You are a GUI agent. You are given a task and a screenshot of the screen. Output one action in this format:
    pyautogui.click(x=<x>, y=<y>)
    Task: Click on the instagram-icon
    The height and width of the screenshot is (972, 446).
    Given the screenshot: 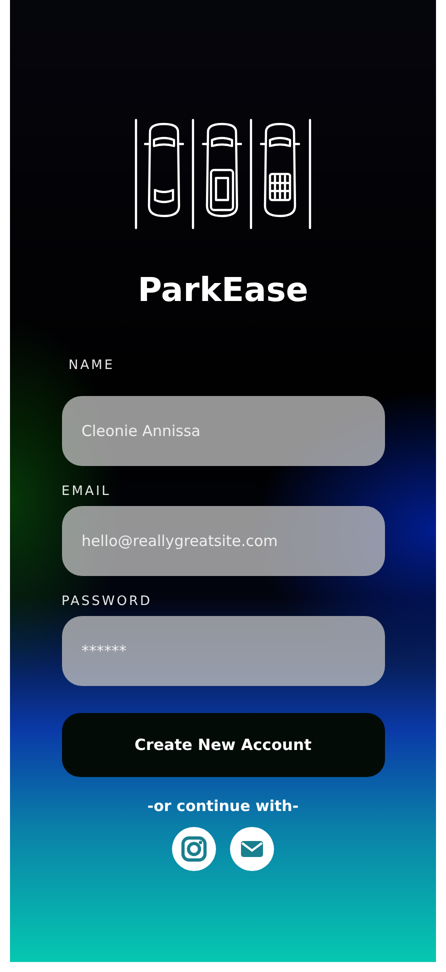 What is the action you would take?
    pyautogui.click(x=194, y=849)
    